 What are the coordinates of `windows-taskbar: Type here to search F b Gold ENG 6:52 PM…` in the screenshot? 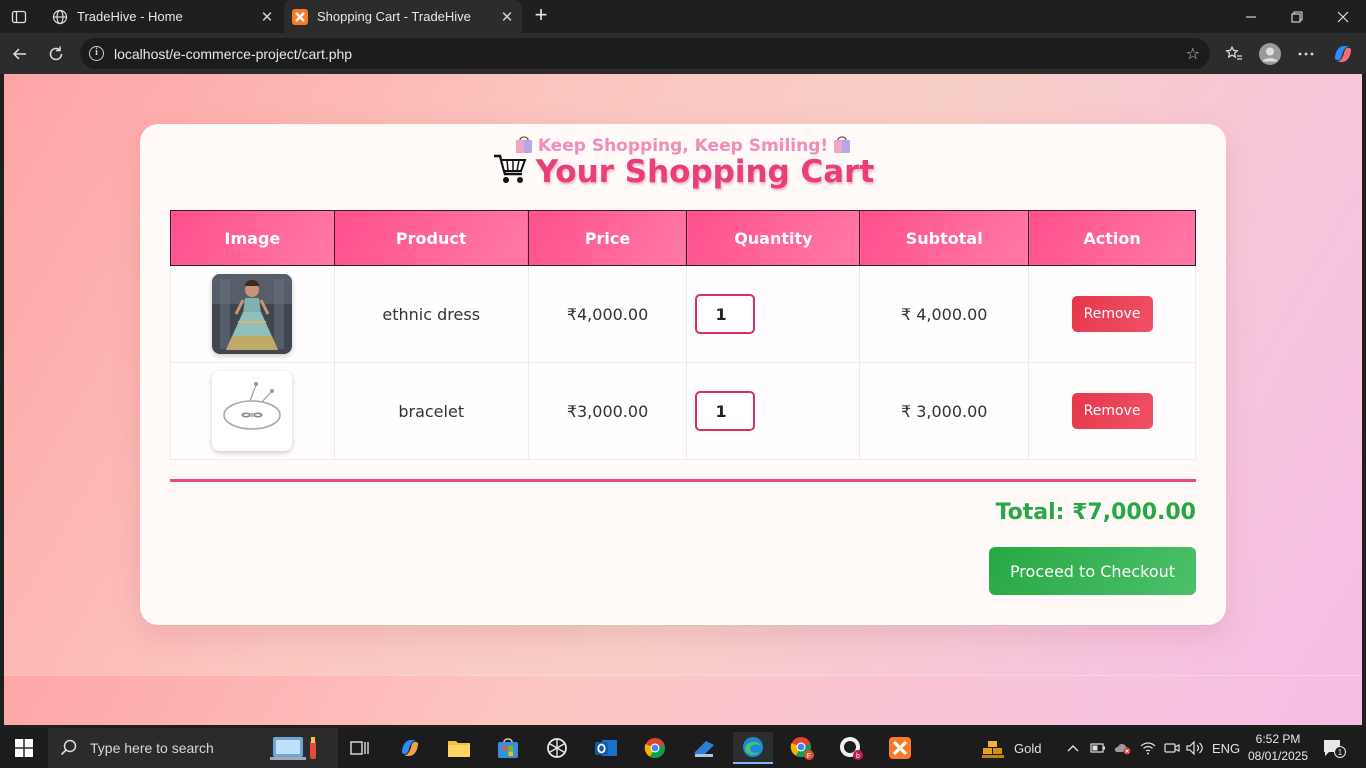 It's located at (683, 748).